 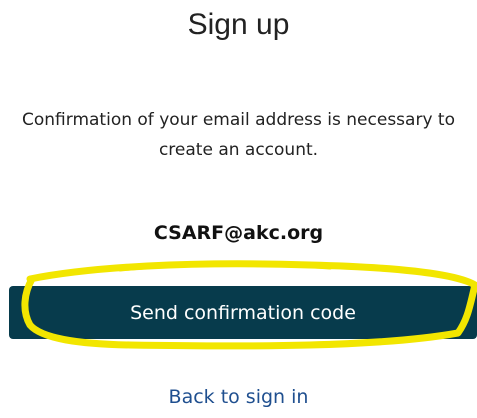 What do you see at coordinates (238, 233) in the screenshot?
I see `email-address: CSARF@akc.org` at bounding box center [238, 233].